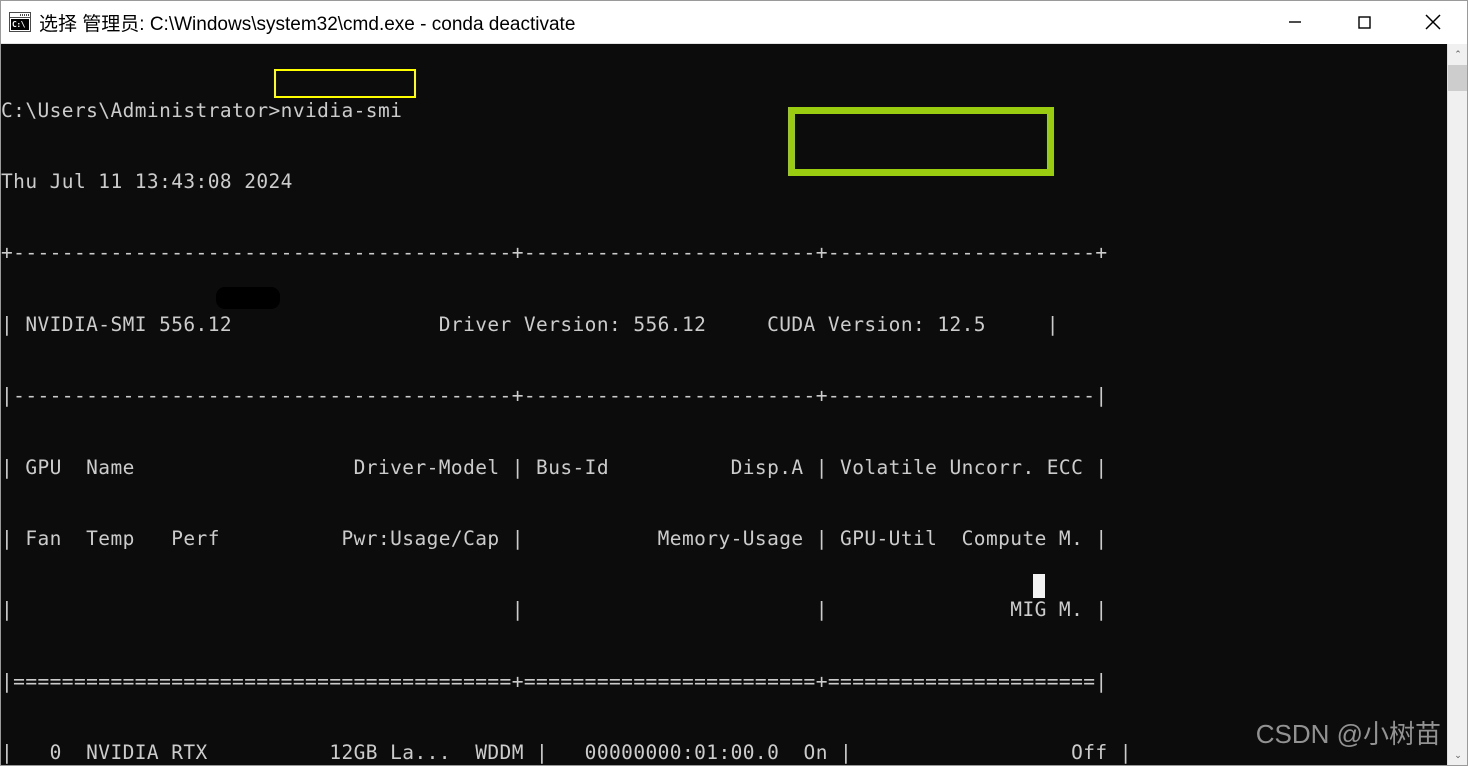 The width and height of the screenshot is (1468, 766). Describe the element at coordinates (554, 610) in the screenshot. I see `terminal-line: | | | MIG M. |` at that location.